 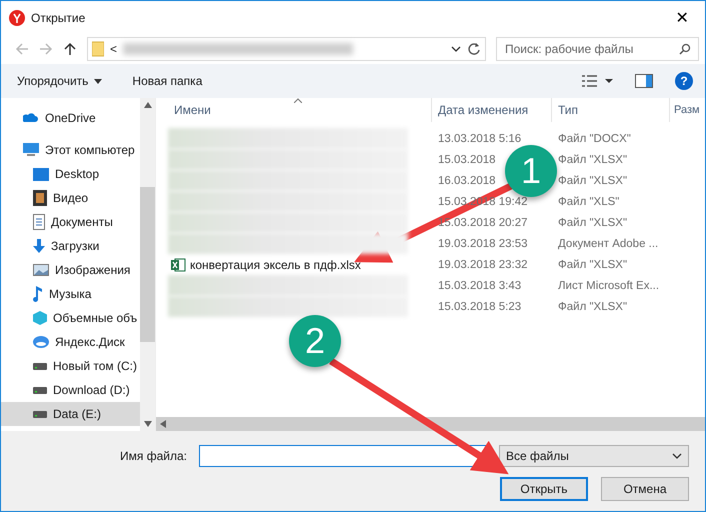 What do you see at coordinates (687, 110) in the screenshot?
I see `column-header: Разм` at bounding box center [687, 110].